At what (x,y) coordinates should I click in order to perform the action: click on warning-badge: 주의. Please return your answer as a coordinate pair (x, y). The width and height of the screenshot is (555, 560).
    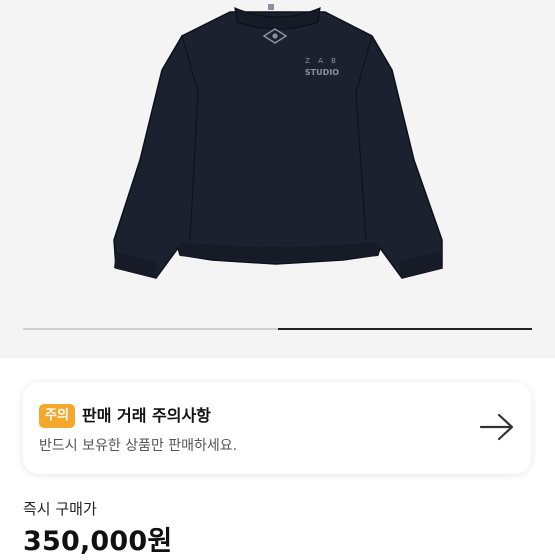
    Looking at the image, I should click on (57, 416).